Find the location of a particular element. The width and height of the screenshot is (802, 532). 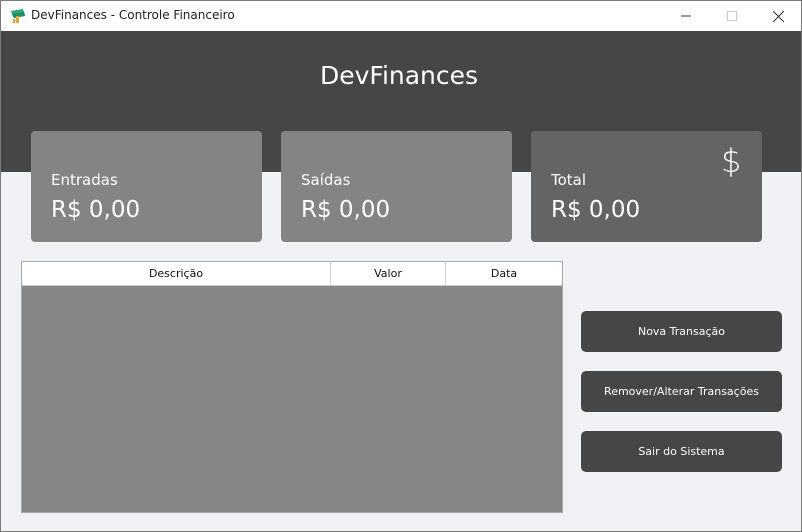

entradas-label: Entradas is located at coordinates (84, 180).